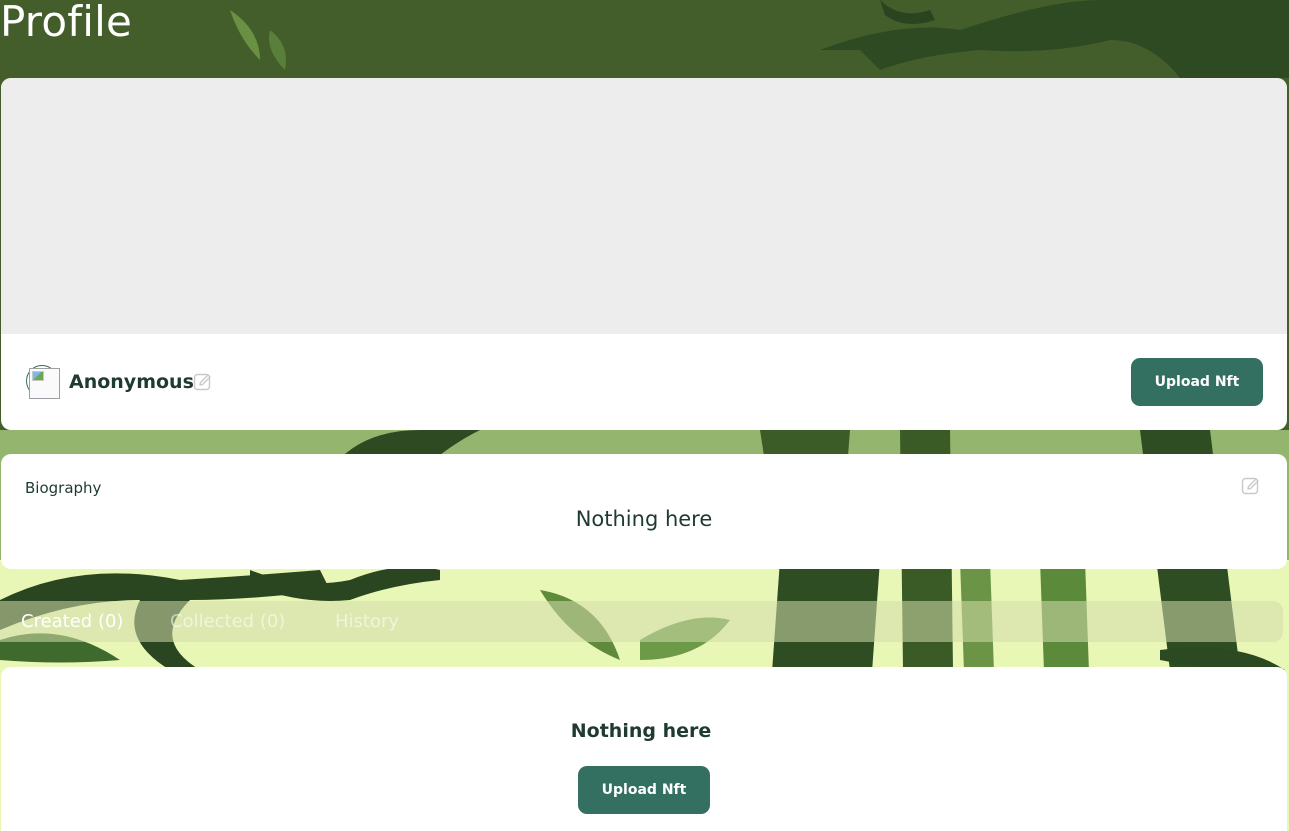 The width and height of the screenshot is (1289, 831). I want to click on avatar, so click(43, 382).